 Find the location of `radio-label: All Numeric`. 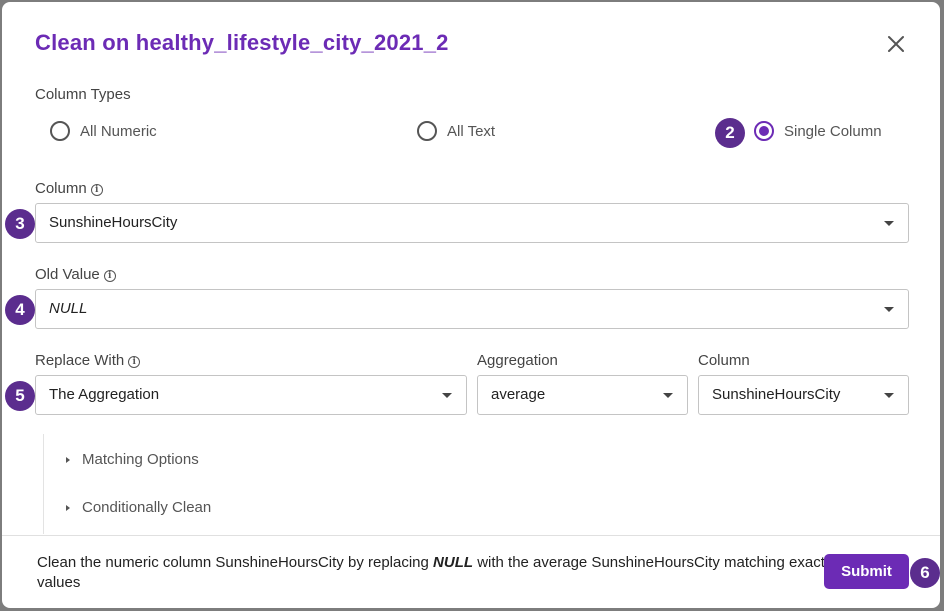

radio-label: All Numeric is located at coordinates (118, 131).